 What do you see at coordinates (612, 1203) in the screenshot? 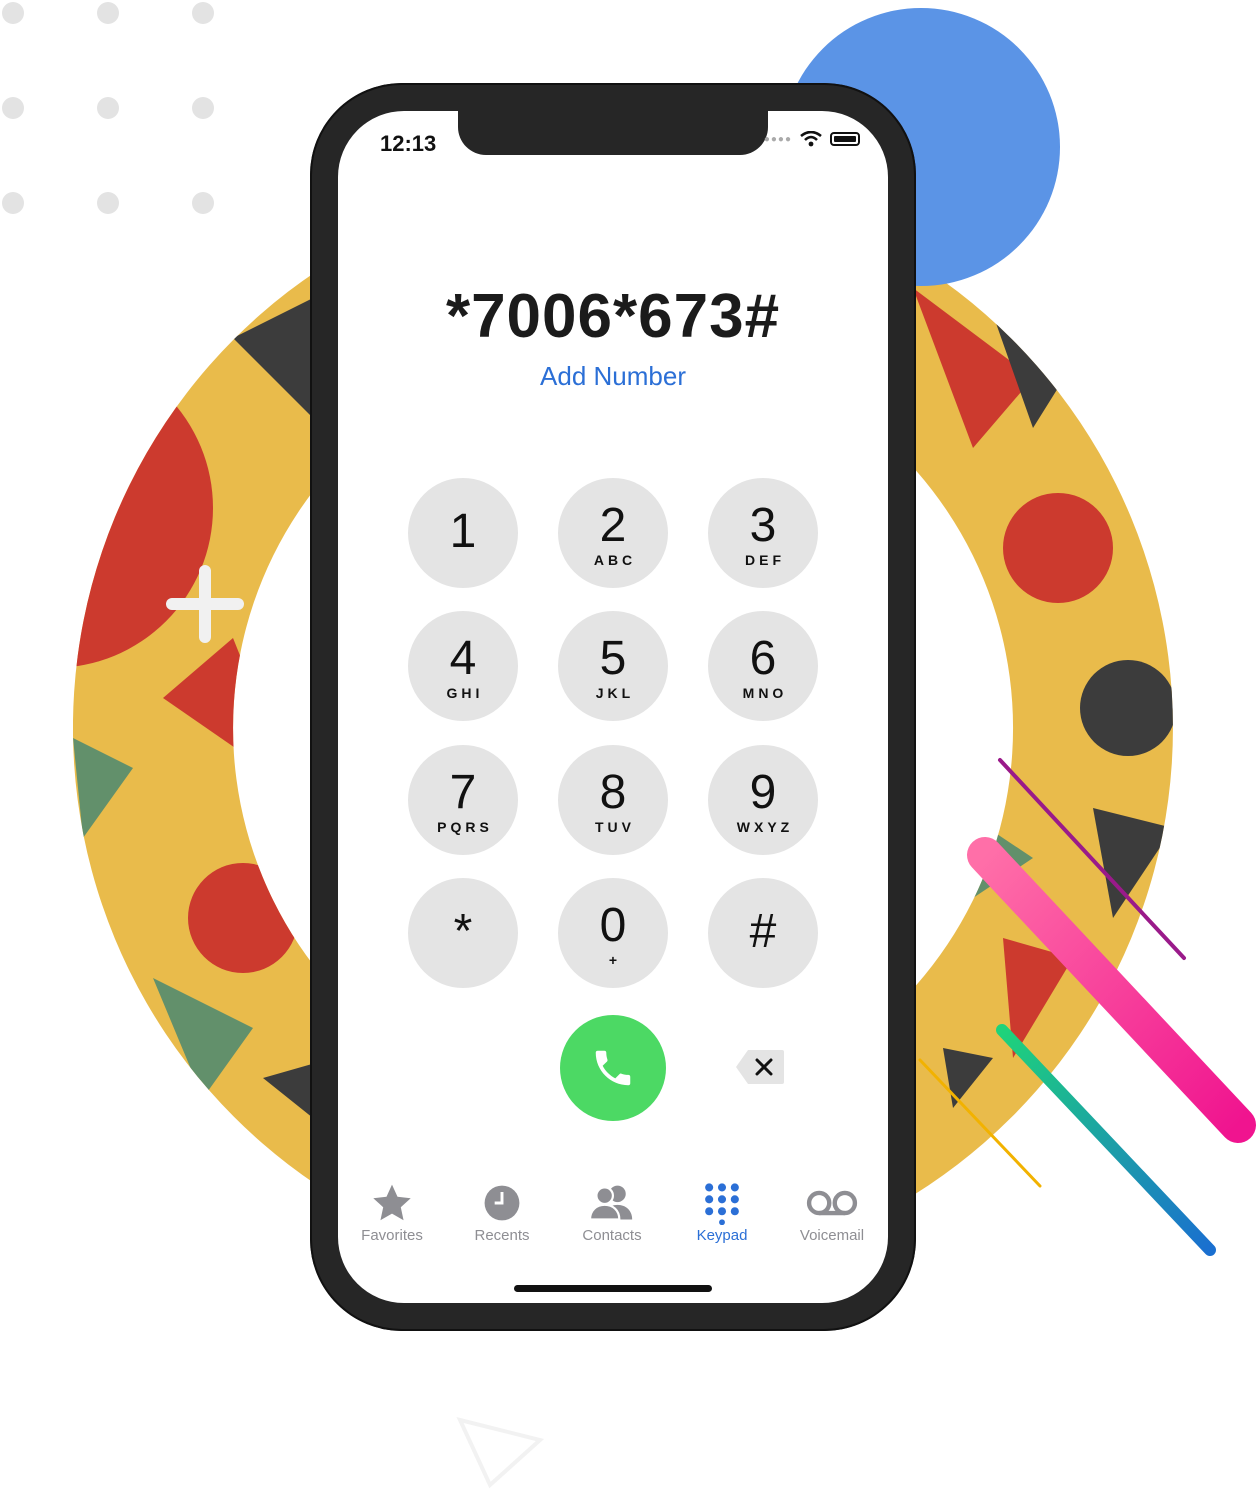
I see `contacts-icon` at bounding box center [612, 1203].